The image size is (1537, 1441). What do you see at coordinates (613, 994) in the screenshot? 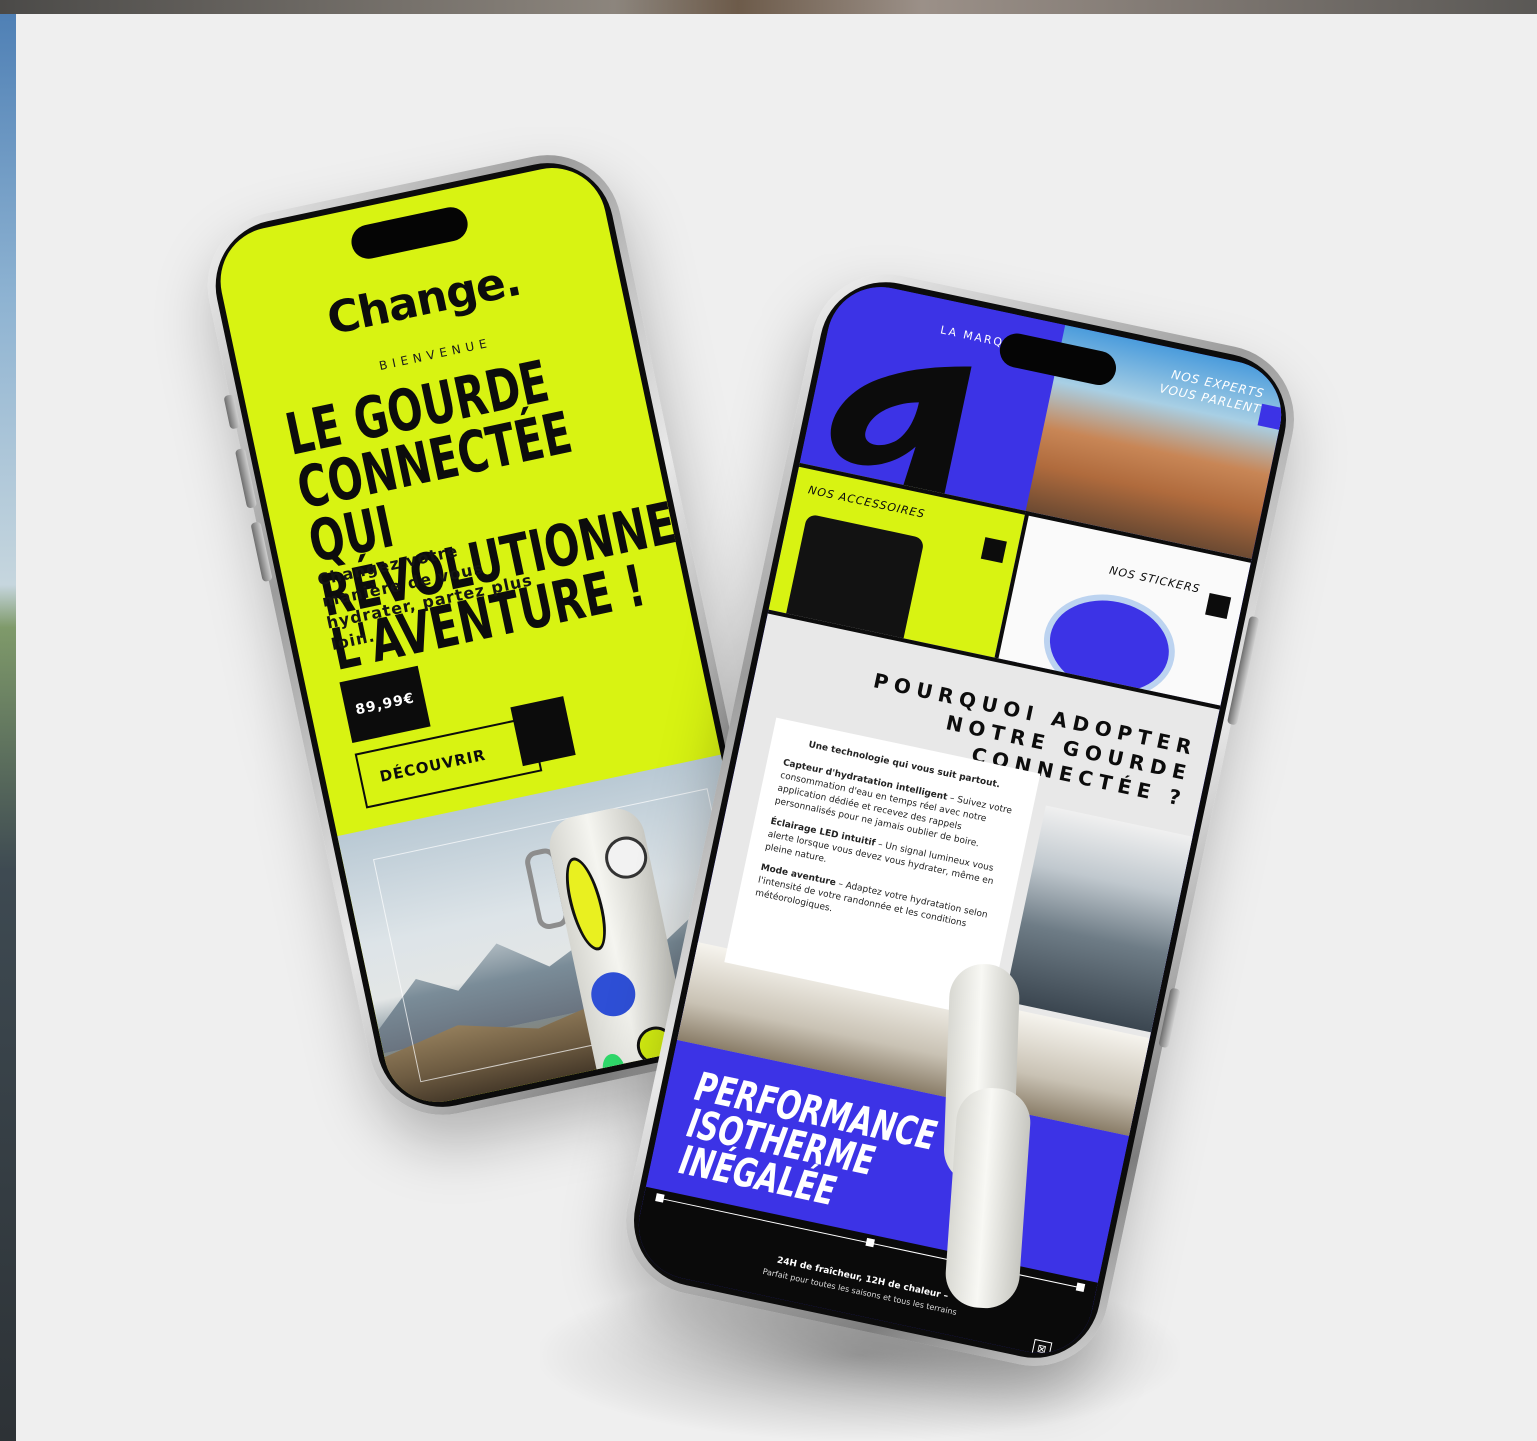
I see `blue-dot-sticker-icon` at bounding box center [613, 994].